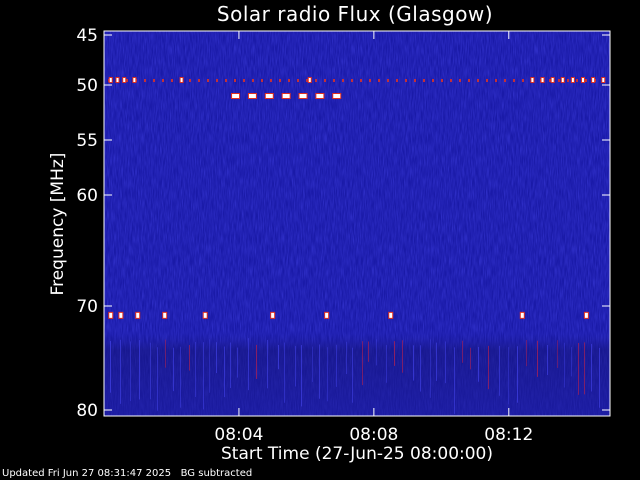  I want to click on x-tick-label: 08:04, so click(238, 435).